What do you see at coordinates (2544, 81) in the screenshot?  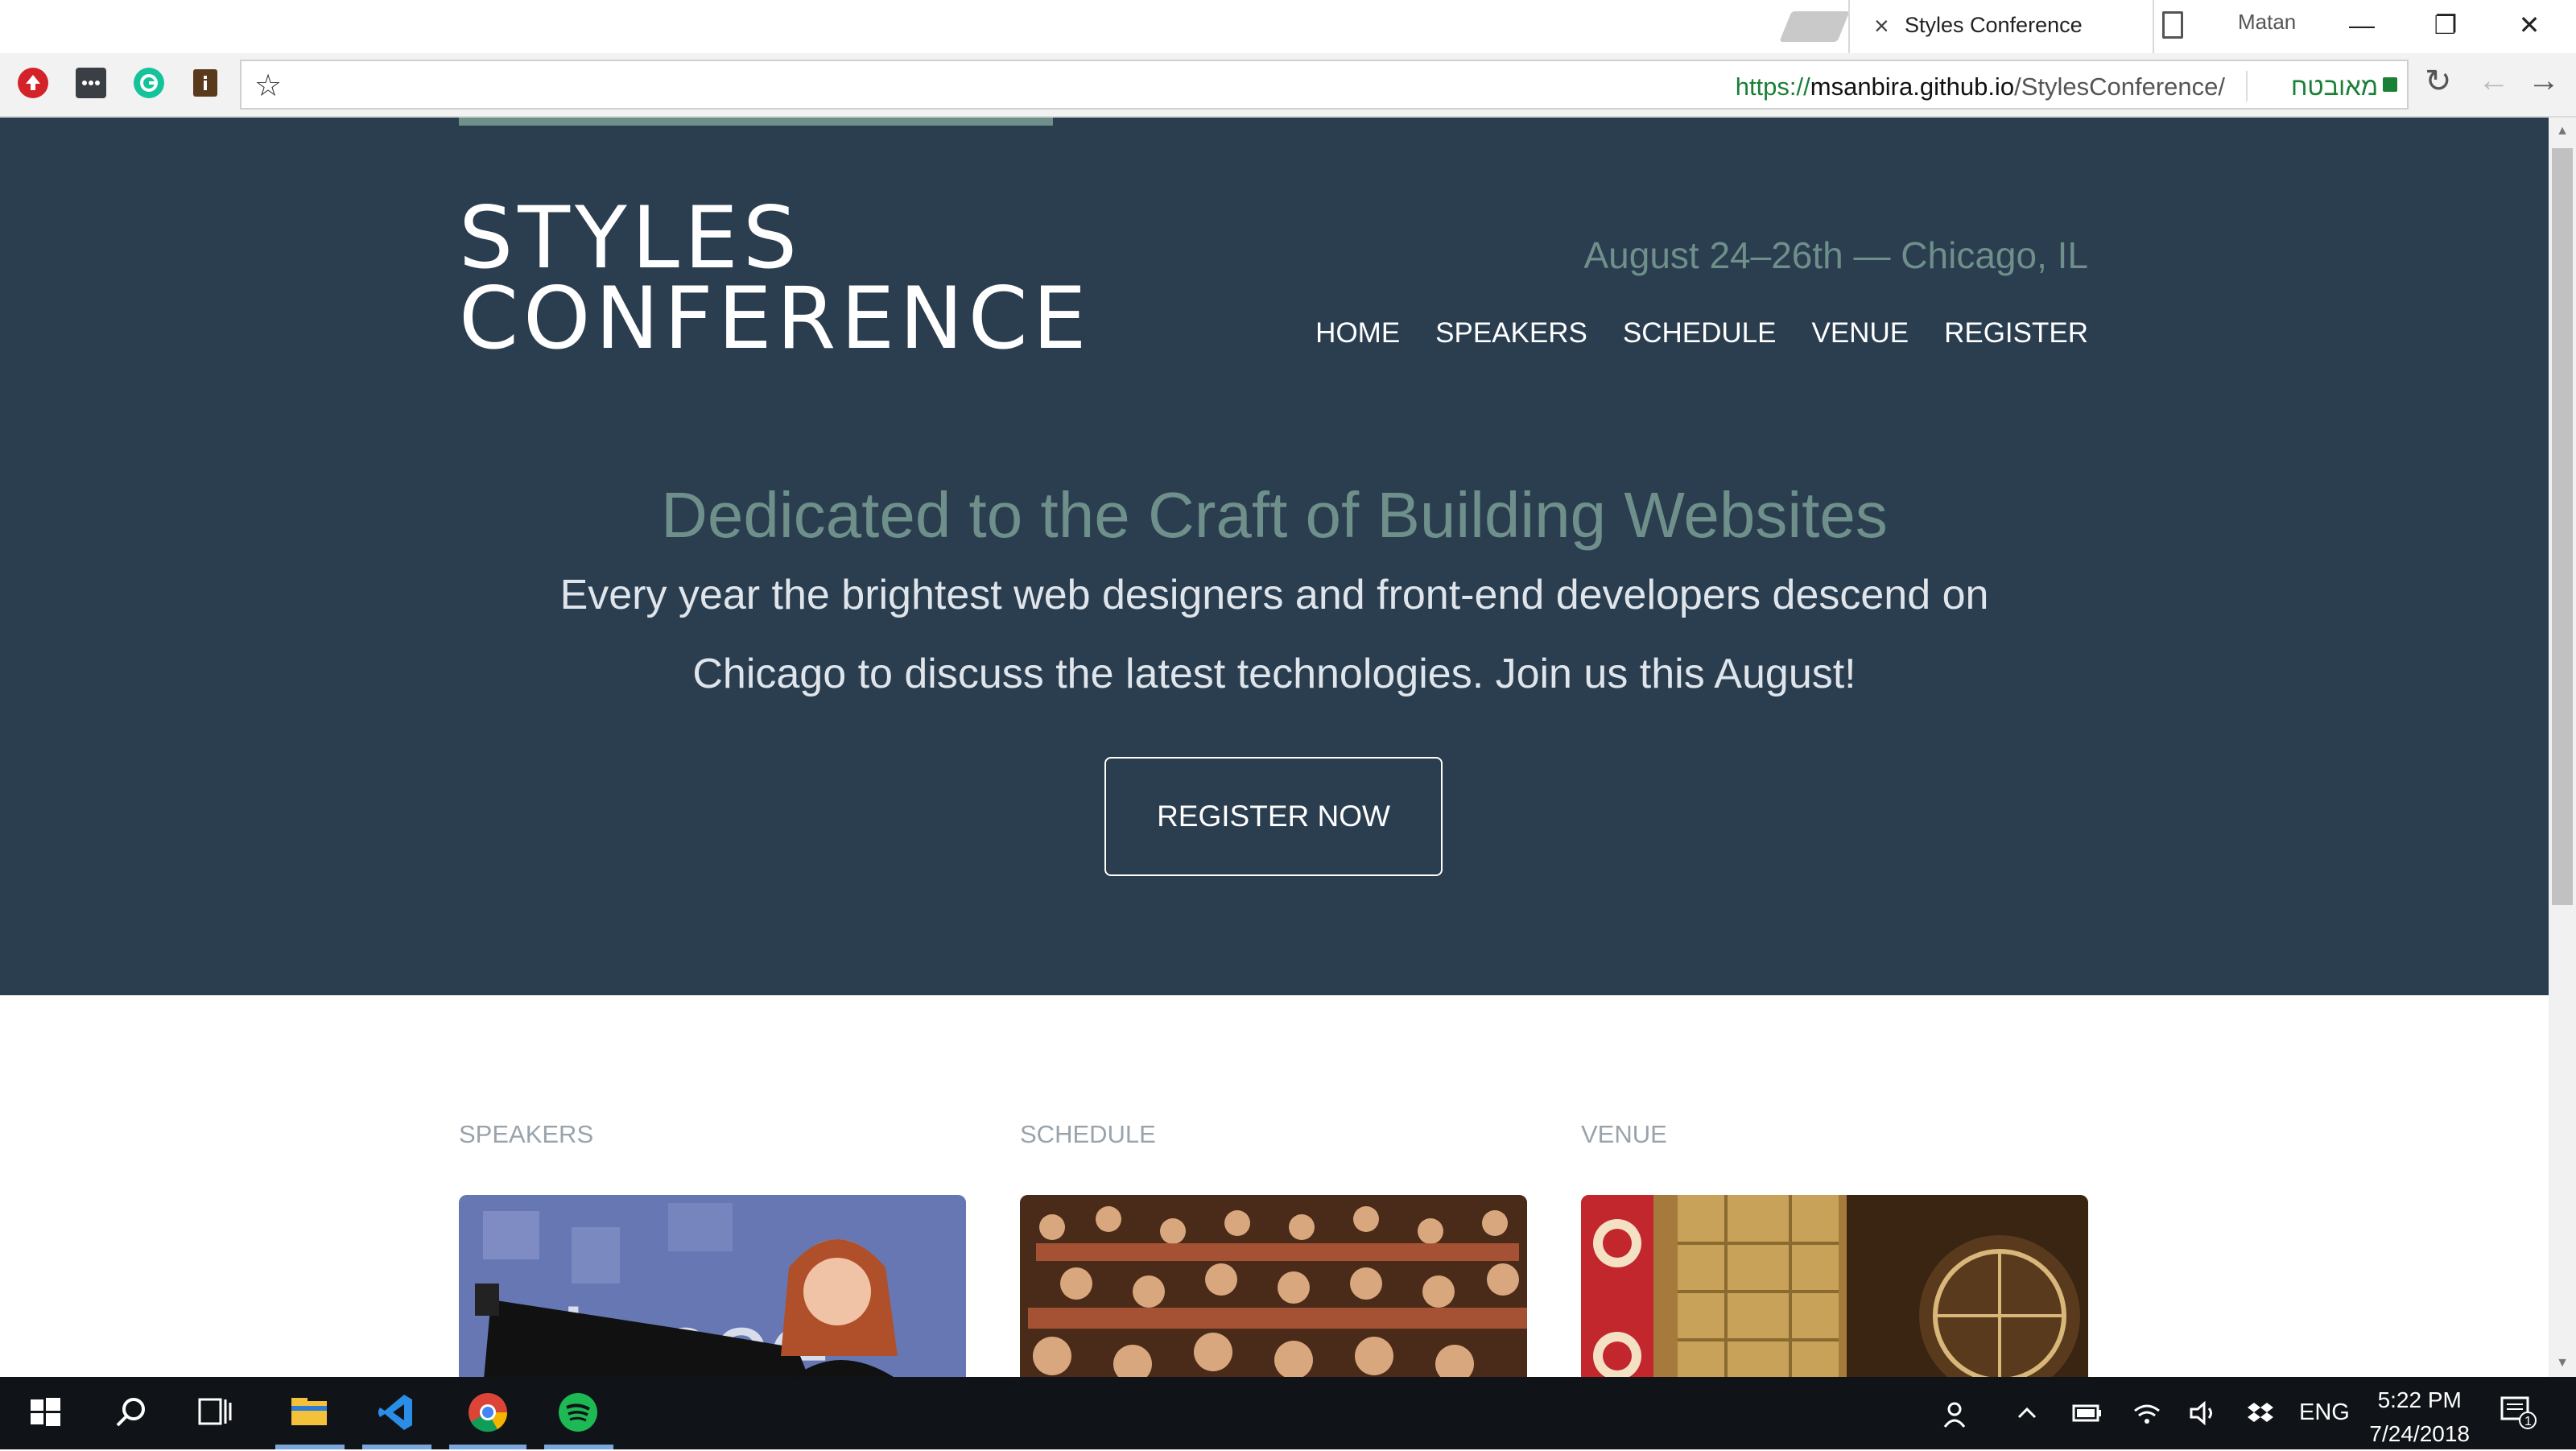 I see `forward-icon: →` at bounding box center [2544, 81].